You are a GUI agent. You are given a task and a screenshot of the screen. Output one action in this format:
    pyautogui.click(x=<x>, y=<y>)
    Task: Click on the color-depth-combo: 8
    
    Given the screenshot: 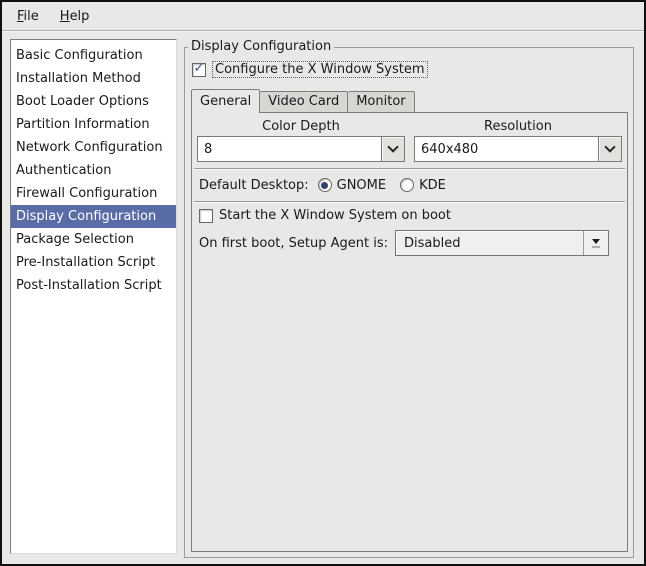 What is the action you would take?
    pyautogui.click(x=301, y=149)
    